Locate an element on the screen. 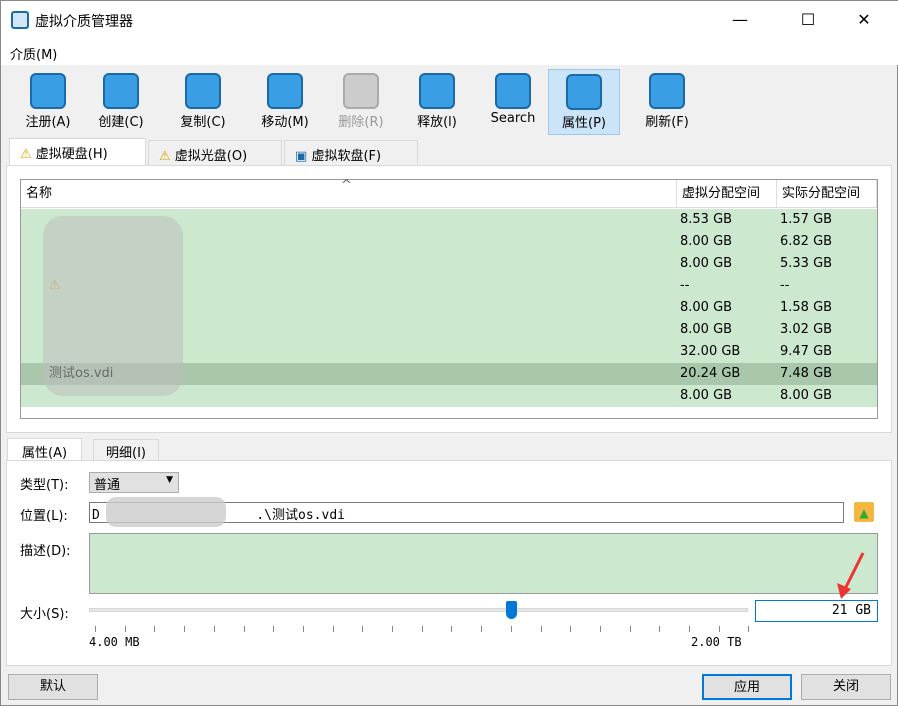 The height and width of the screenshot is (706, 898). minimize-button: — is located at coordinates (740, 20).